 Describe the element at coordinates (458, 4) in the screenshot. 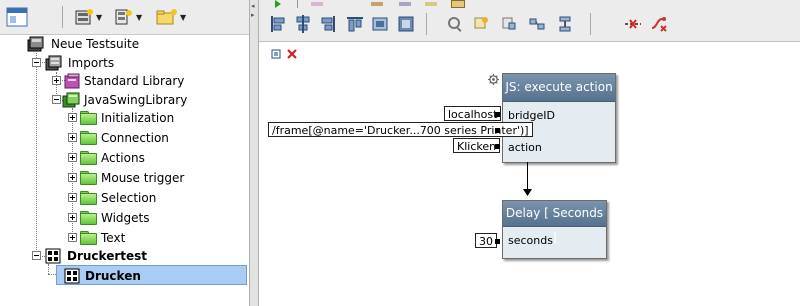

I see `report-icon` at that location.